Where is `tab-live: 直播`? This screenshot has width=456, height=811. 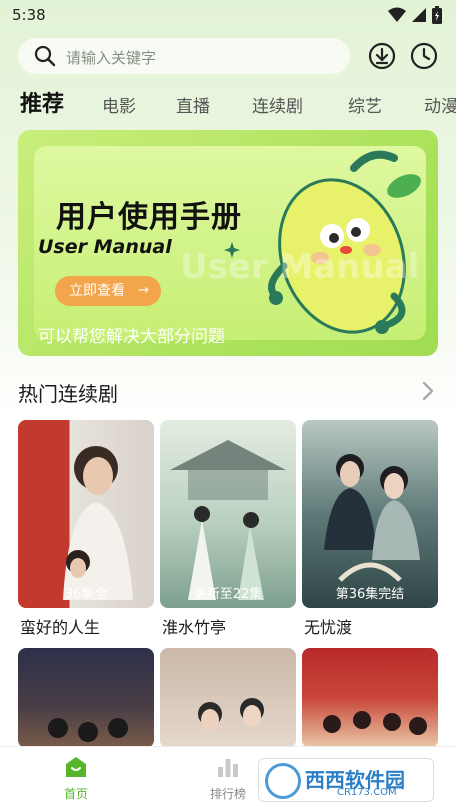 tab-live: 直播 is located at coordinates (193, 104).